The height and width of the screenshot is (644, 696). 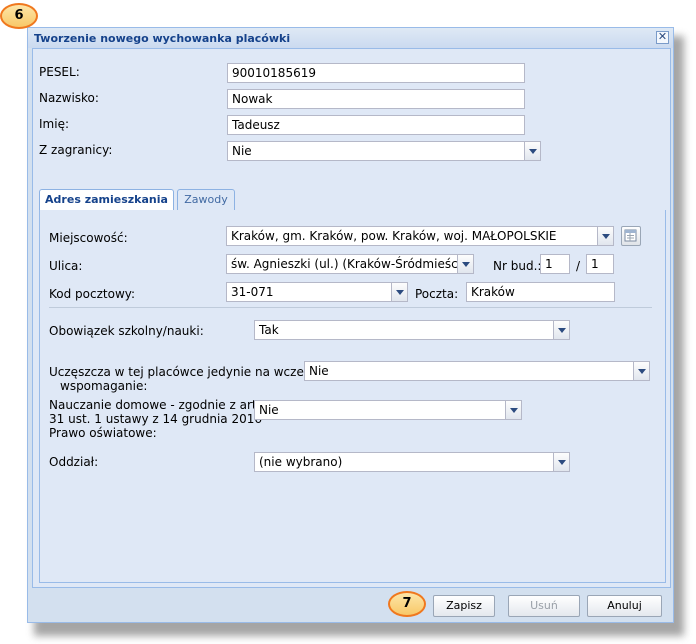 I want to click on ulica-label: Ulica:, so click(x=66, y=266).